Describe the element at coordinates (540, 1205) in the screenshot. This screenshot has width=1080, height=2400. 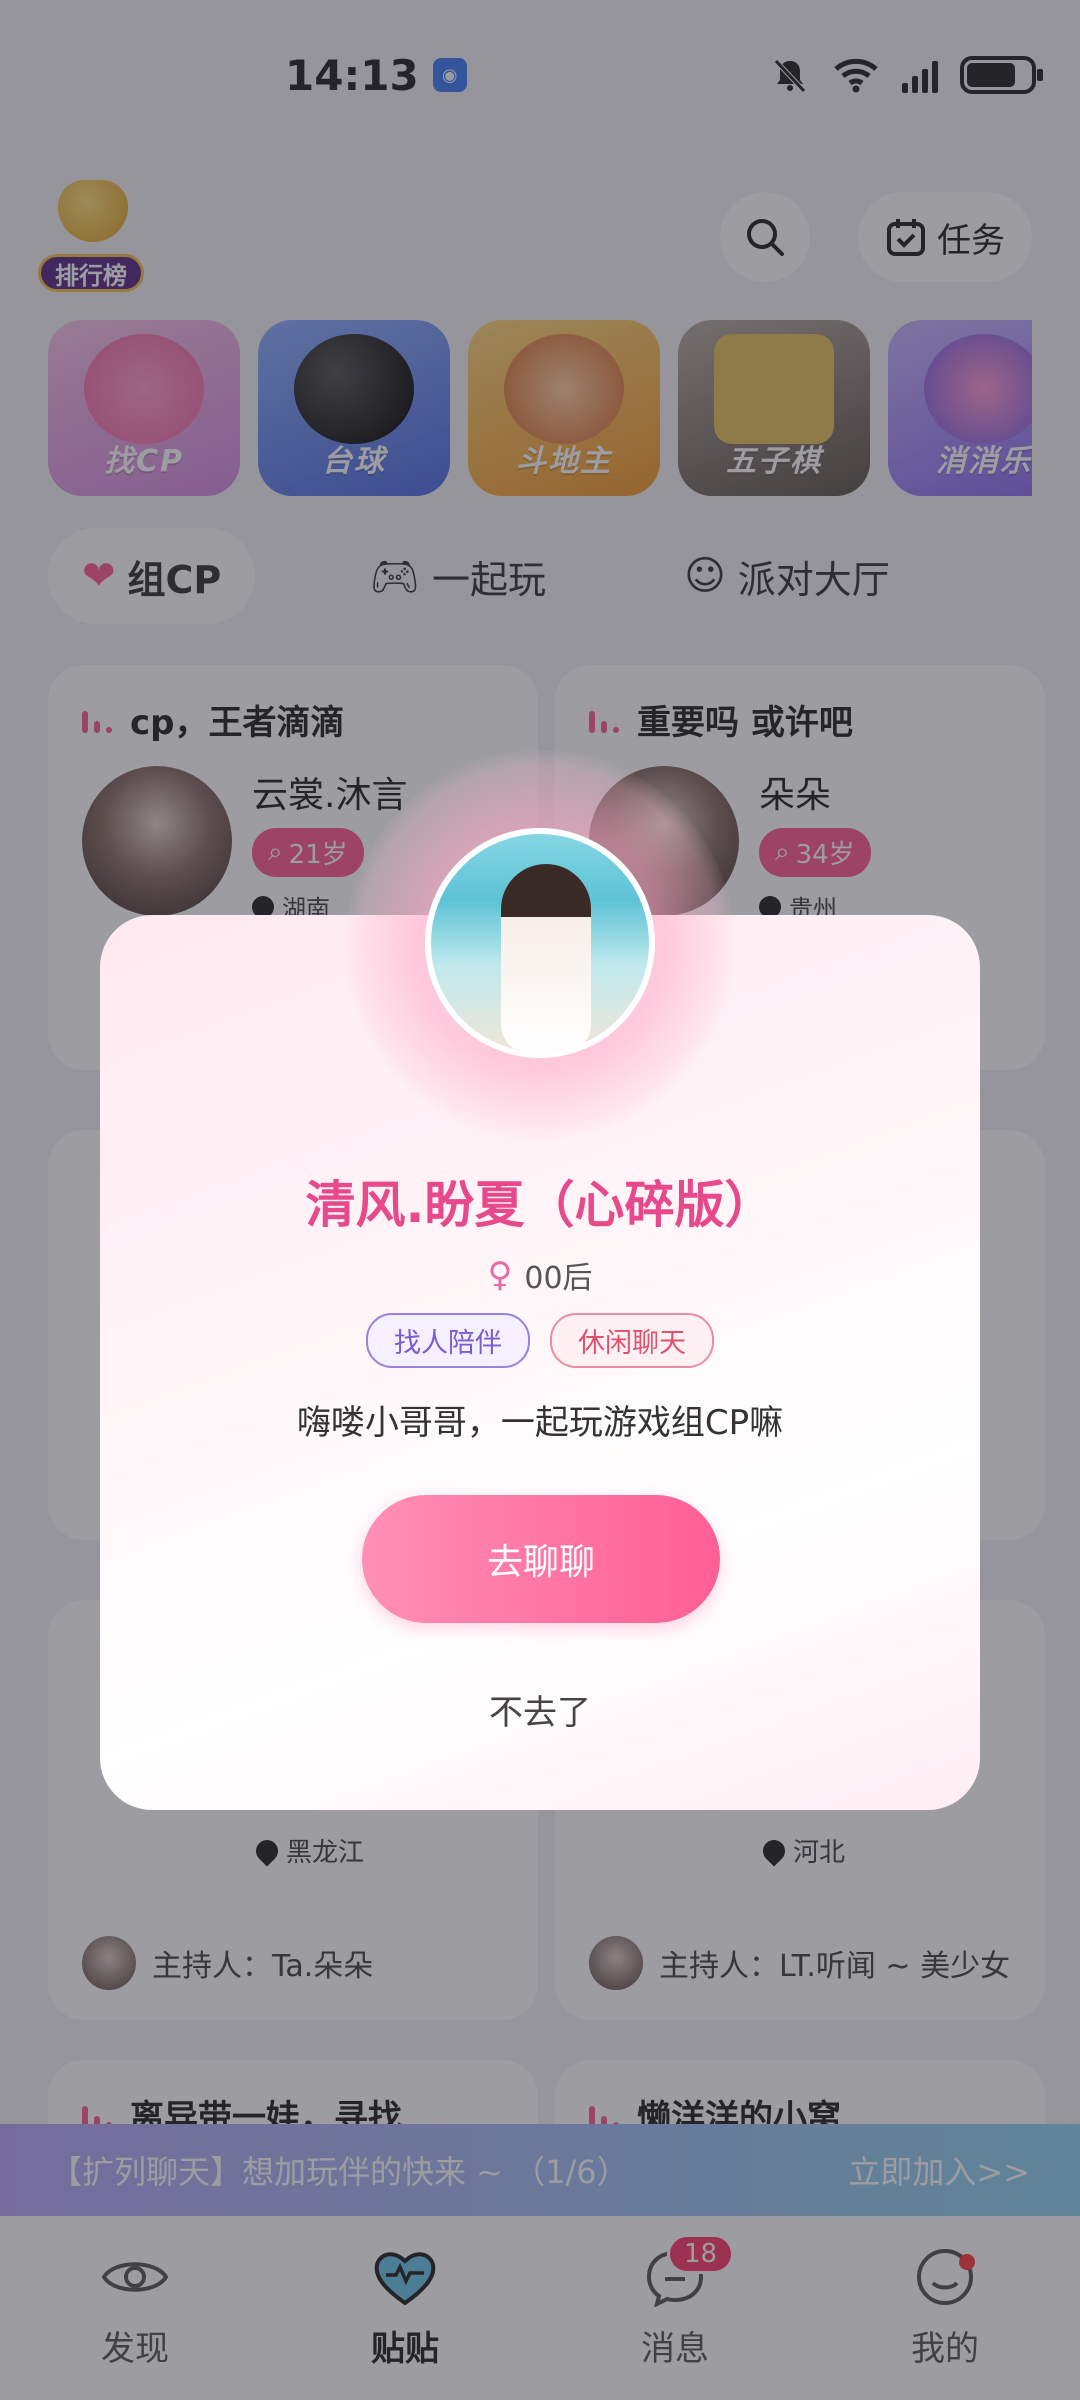
I see `popup-user-name: 清风.盼夏（心碎版）` at that location.